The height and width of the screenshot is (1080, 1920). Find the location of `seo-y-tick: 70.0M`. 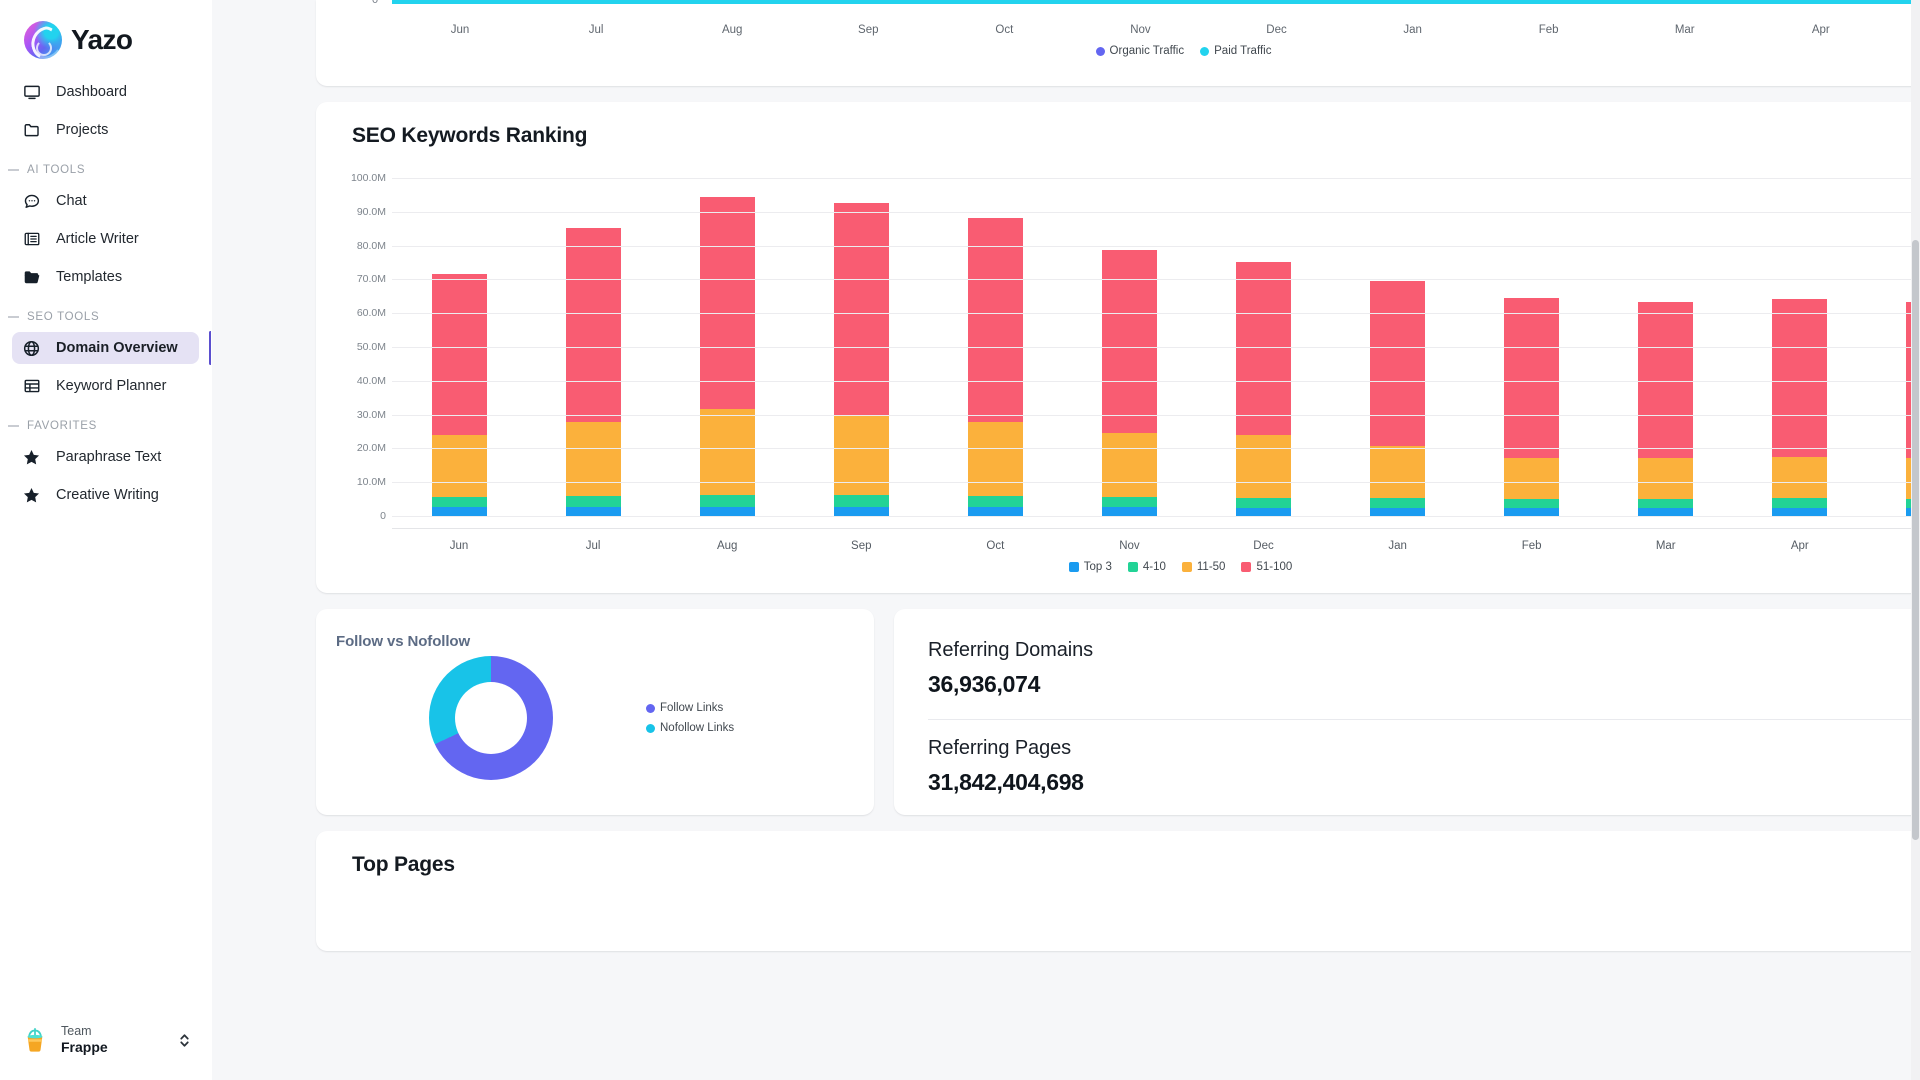

seo-y-tick: 70.0M is located at coordinates (371, 279).